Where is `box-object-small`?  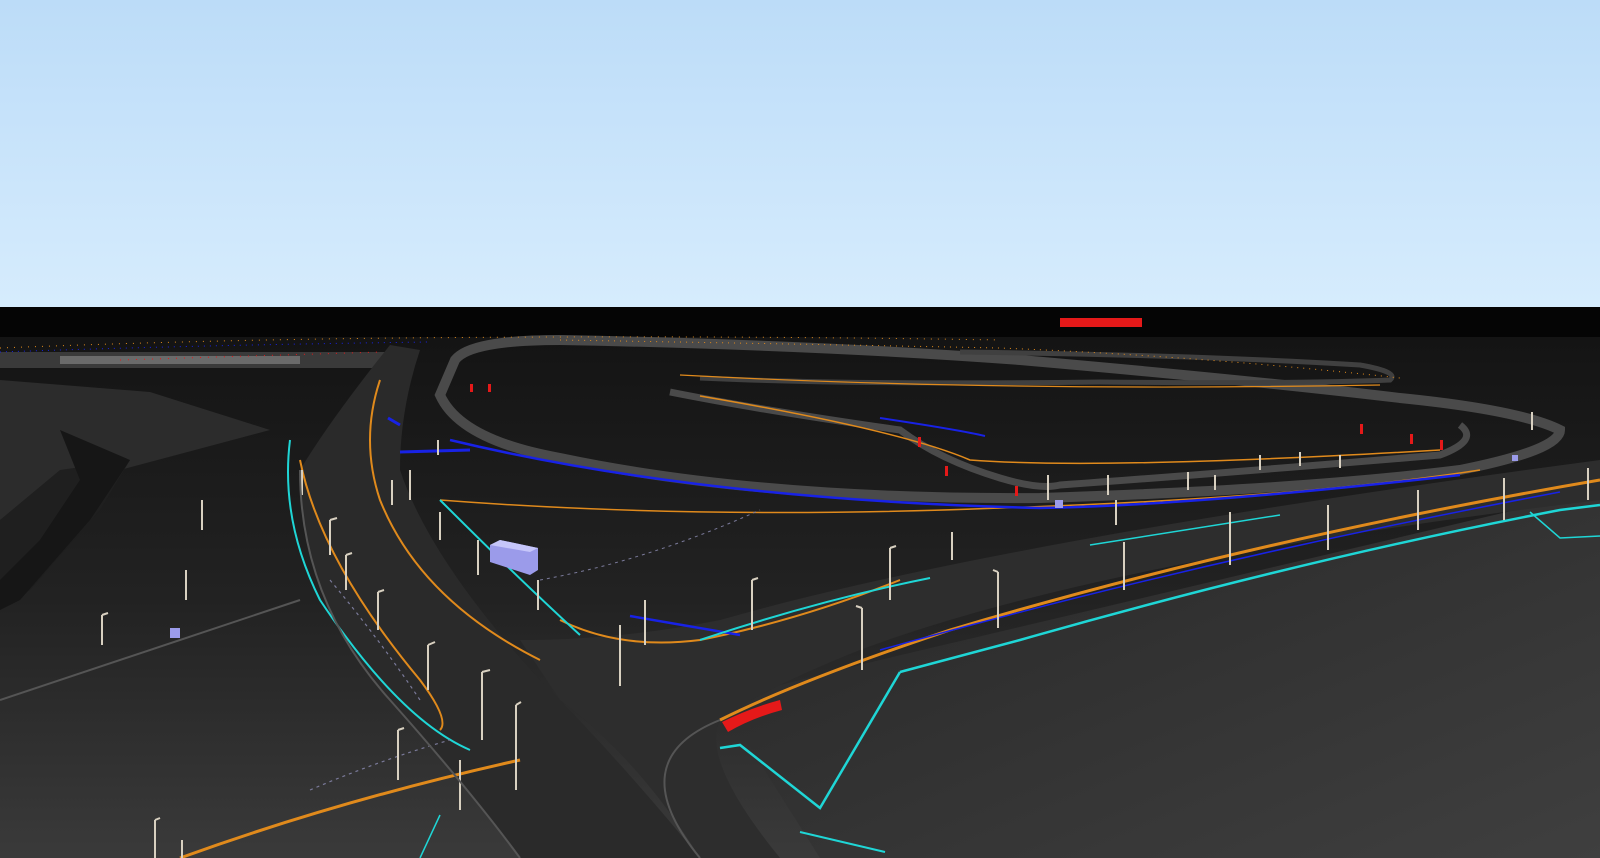 box-object-small is located at coordinates (175, 633).